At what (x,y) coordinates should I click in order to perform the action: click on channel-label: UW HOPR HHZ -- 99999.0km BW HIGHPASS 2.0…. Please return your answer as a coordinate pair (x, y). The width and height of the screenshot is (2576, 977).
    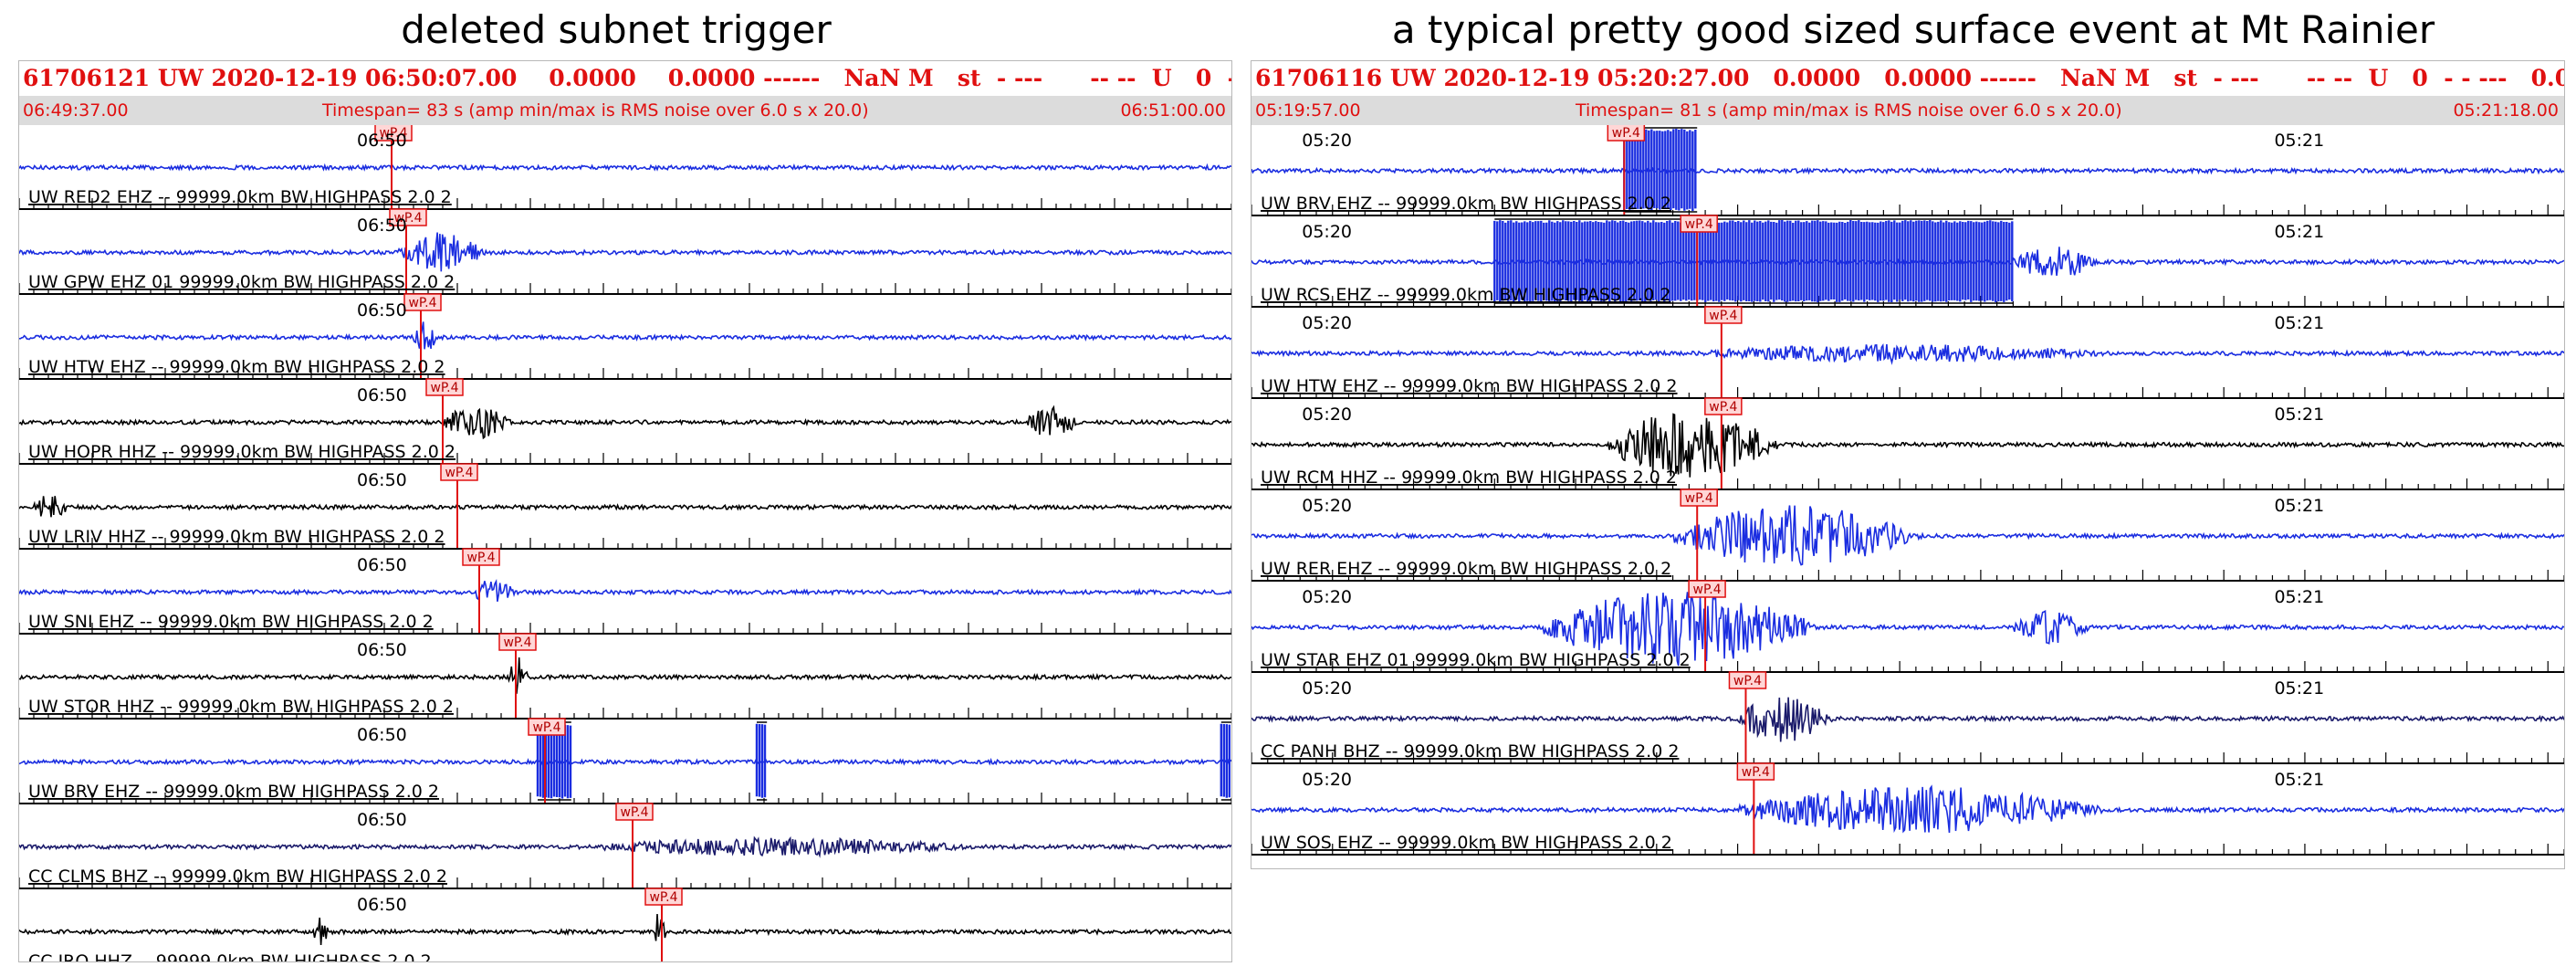
    Looking at the image, I should click on (242, 452).